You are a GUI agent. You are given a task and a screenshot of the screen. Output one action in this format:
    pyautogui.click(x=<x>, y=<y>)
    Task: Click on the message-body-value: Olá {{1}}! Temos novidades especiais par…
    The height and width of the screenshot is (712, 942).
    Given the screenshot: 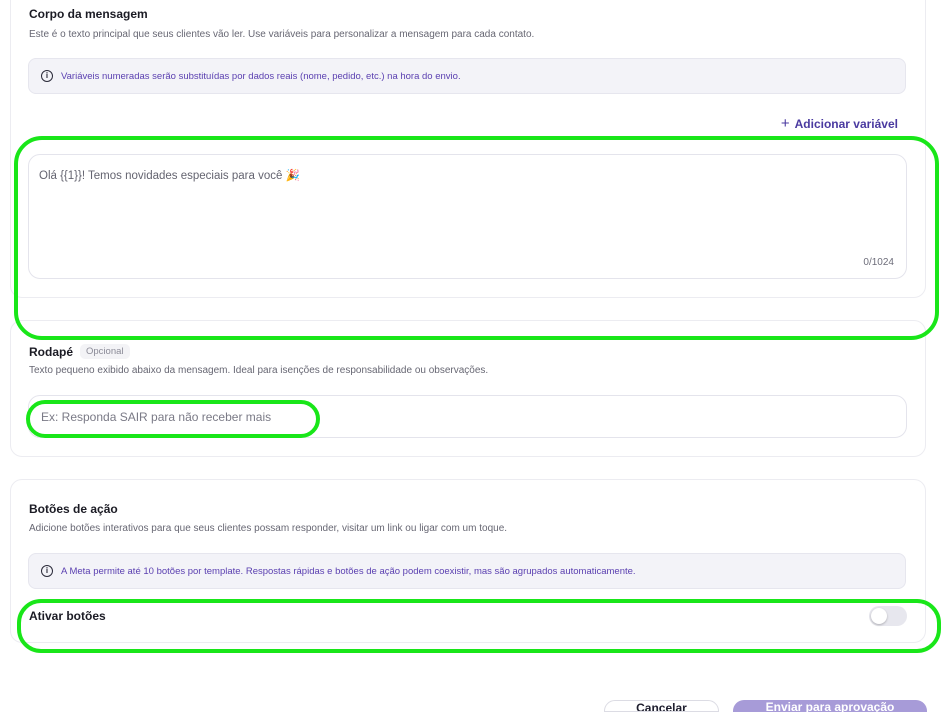 What is the action you would take?
    pyautogui.click(x=169, y=176)
    